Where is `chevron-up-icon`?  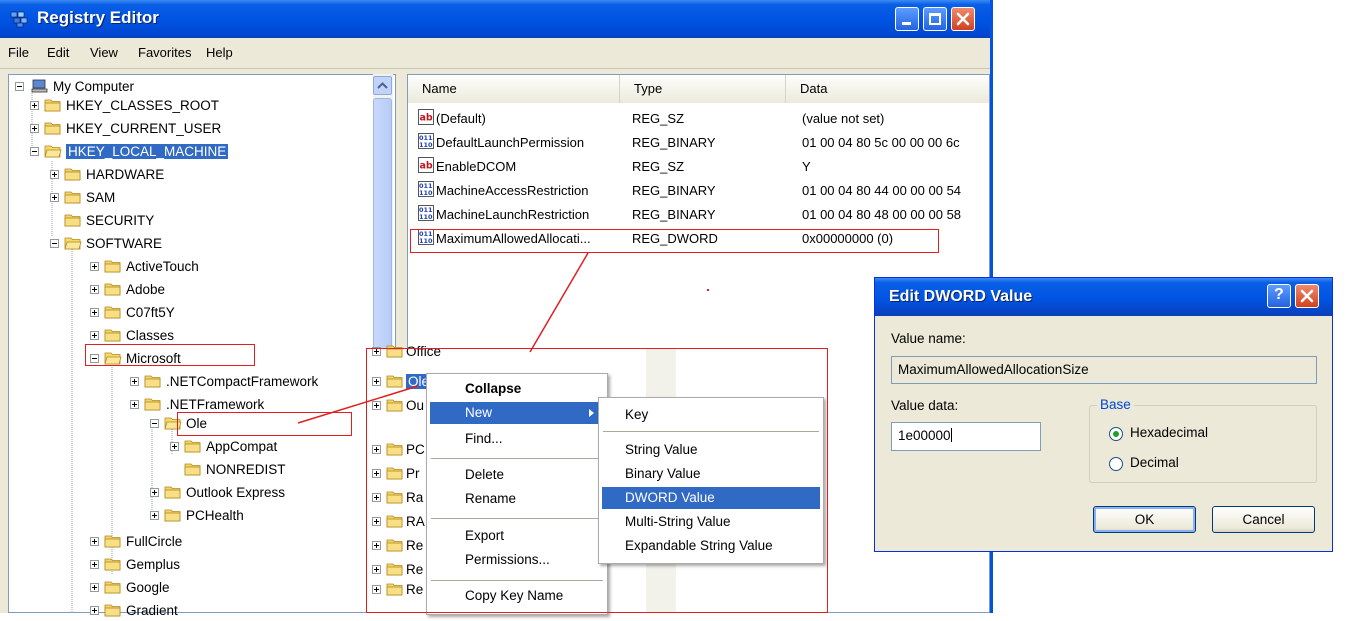
chevron-up-icon is located at coordinates (382, 85).